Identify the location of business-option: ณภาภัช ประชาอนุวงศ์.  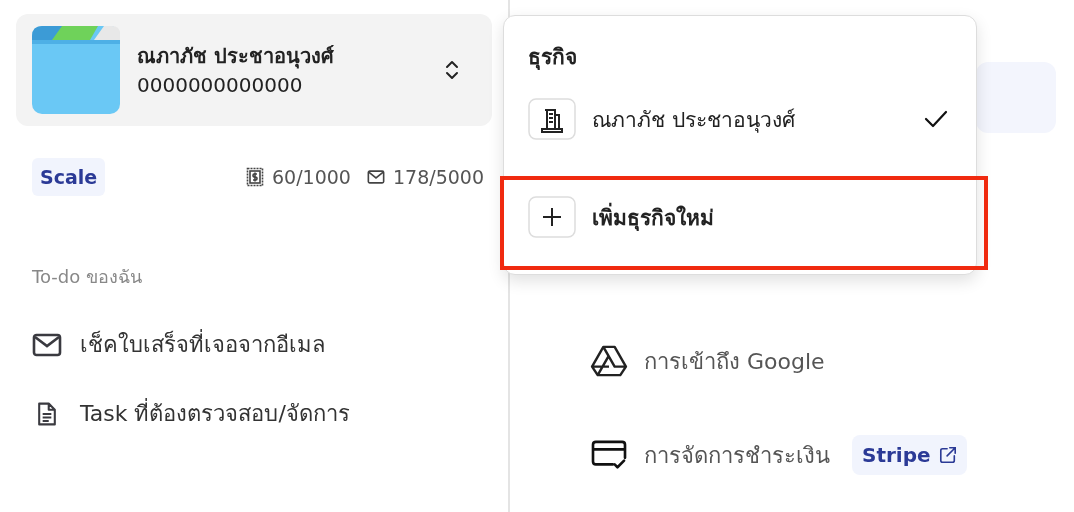
(740, 119).